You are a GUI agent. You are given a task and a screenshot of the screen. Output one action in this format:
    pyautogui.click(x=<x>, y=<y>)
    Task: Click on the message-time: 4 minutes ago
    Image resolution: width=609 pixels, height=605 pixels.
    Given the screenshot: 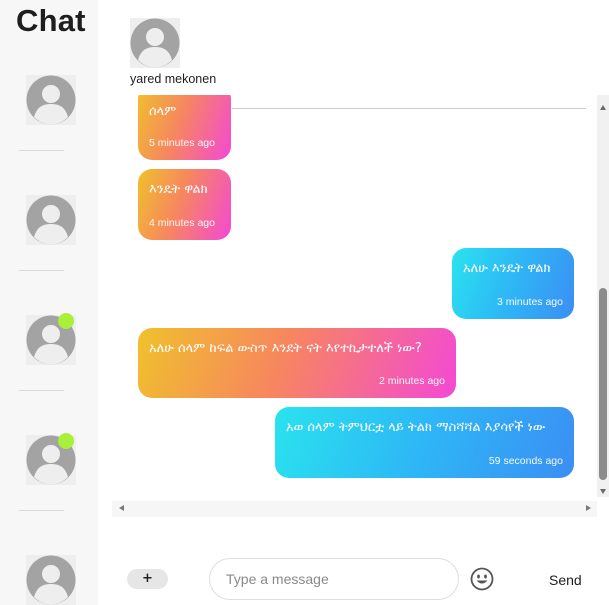 What is the action you would take?
    pyautogui.click(x=182, y=223)
    